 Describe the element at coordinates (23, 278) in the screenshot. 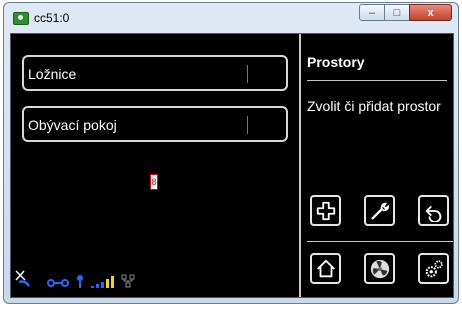

I see `tools-icon` at that location.